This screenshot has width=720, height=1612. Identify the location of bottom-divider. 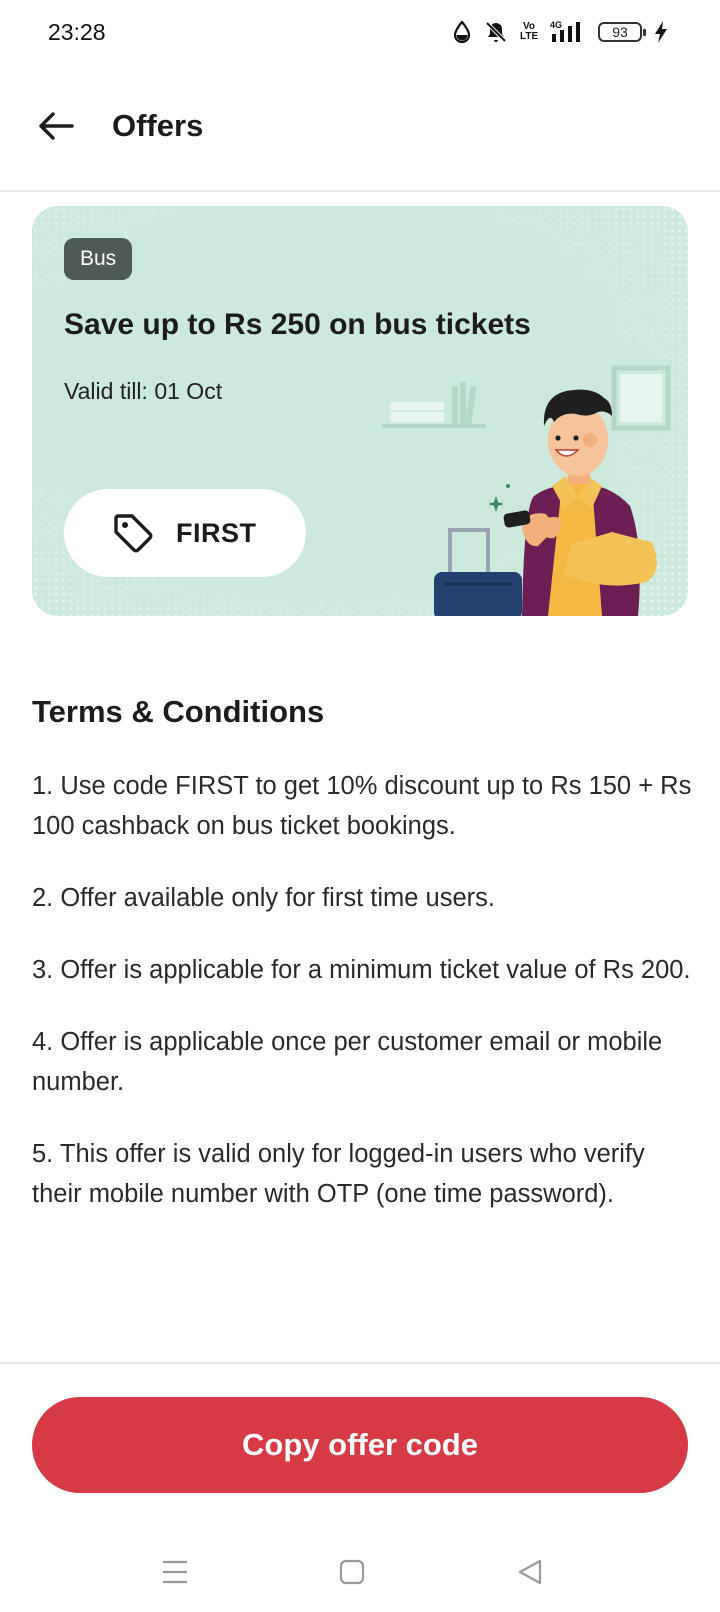
(360, 1363).